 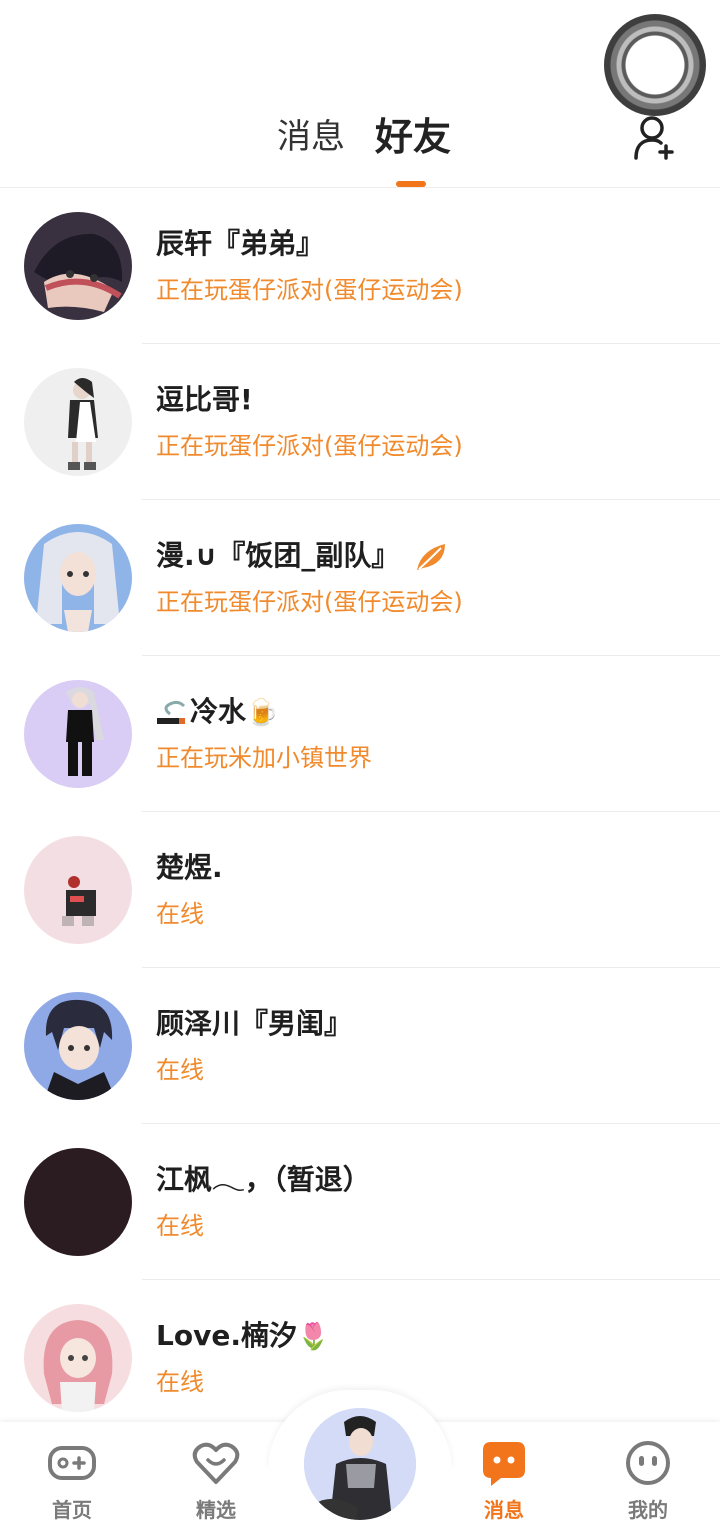 I want to click on friend-name: Love.楠汐🌷, so click(x=243, y=1335).